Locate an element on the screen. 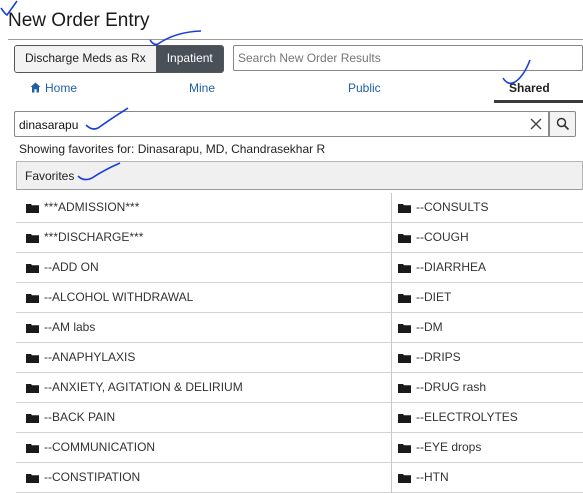  folder-left-item: --ALCOHOL WITHDRAWAL is located at coordinates (203, 298).